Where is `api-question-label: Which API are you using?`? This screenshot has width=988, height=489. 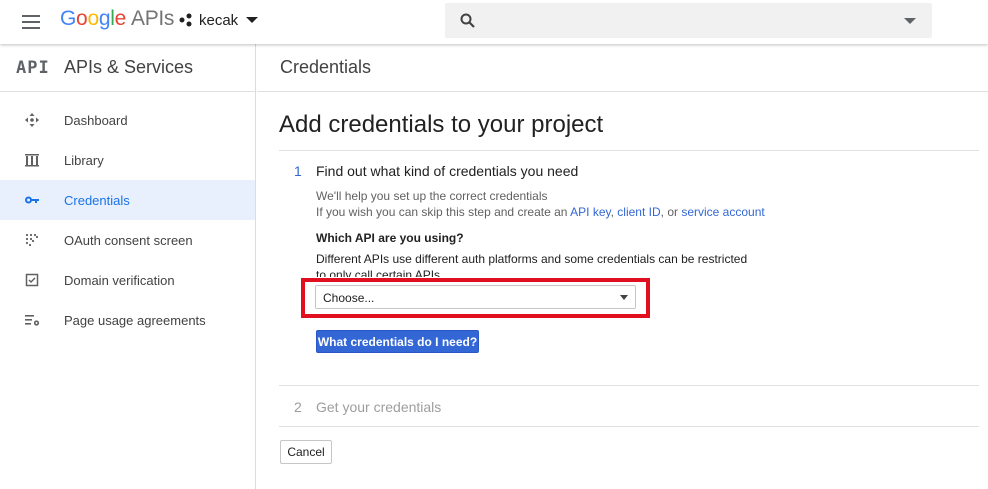 api-question-label: Which API are you using? is located at coordinates (390, 238).